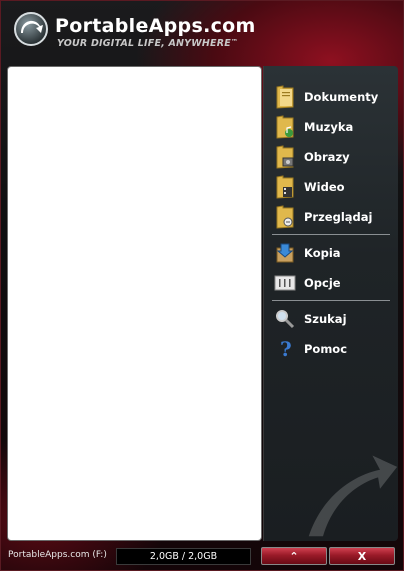 This screenshot has width=404, height=571. I want to click on sidebar-item-label: Dokumenty, so click(341, 97).